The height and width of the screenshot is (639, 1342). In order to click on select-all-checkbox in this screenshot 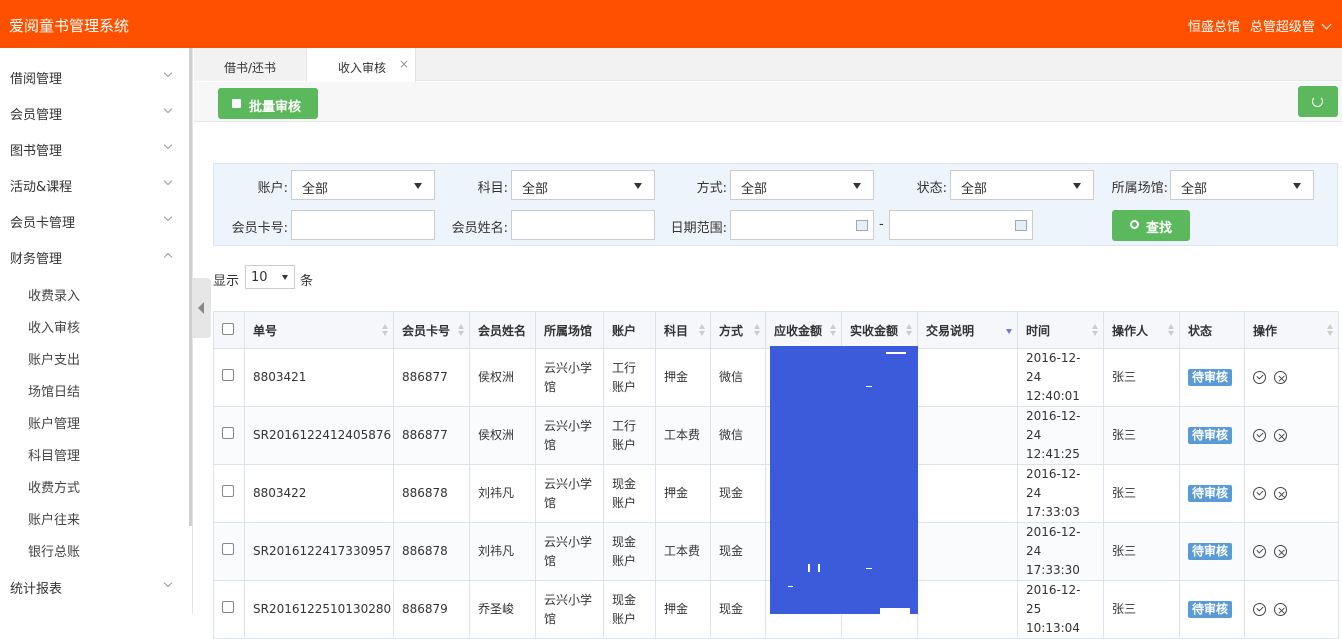, I will do `click(228, 328)`.